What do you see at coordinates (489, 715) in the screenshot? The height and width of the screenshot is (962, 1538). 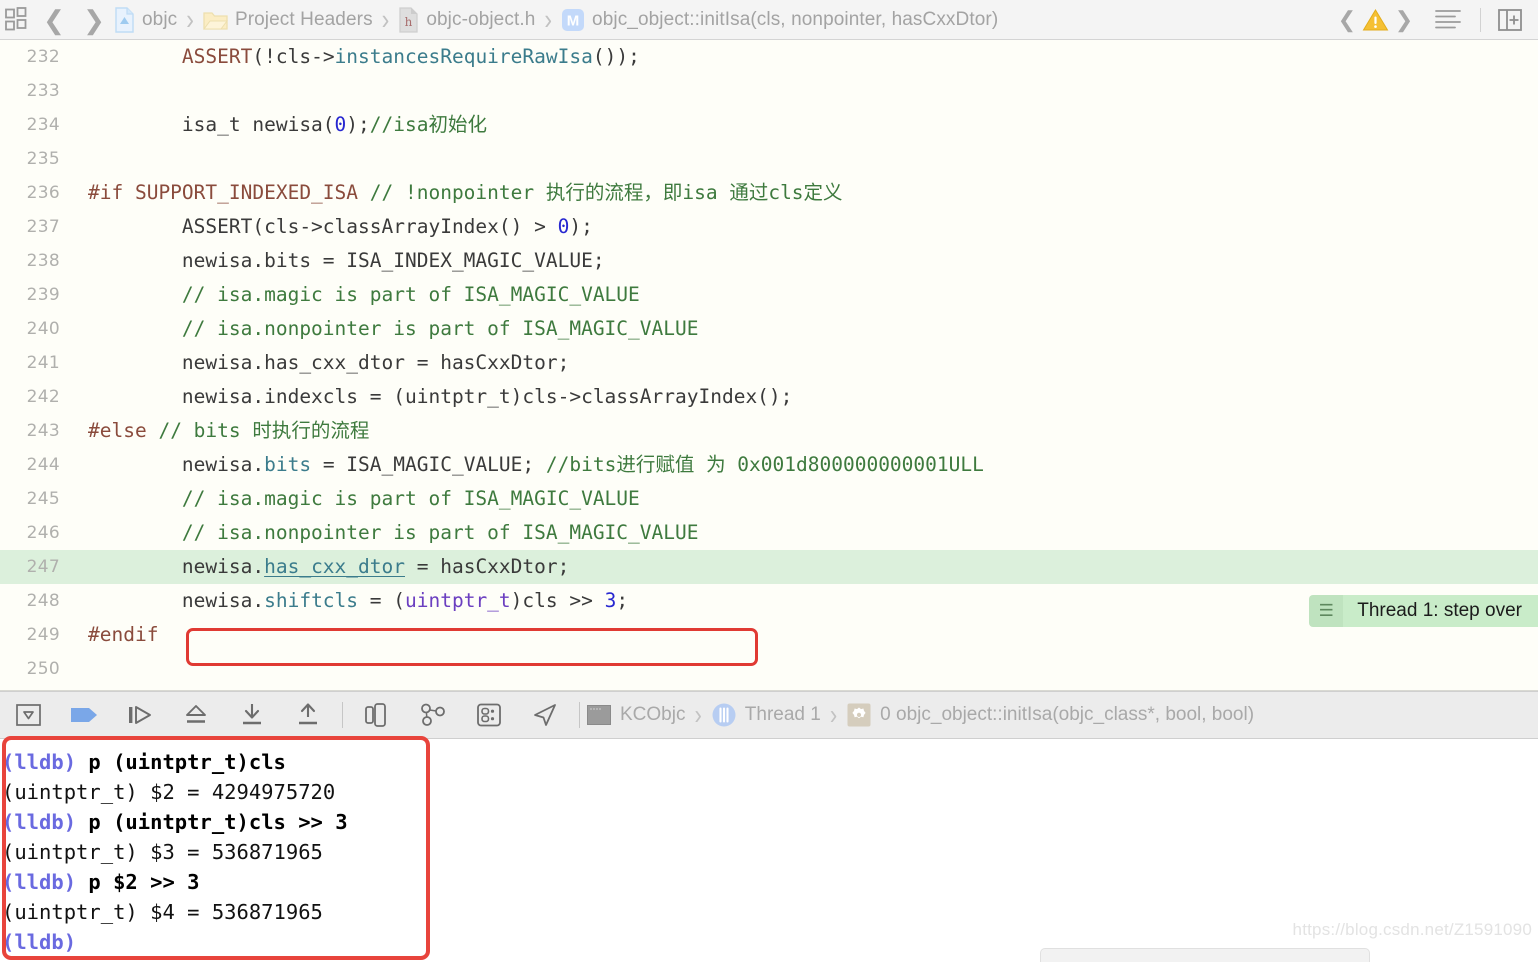 I see `environment-overrides-icon` at bounding box center [489, 715].